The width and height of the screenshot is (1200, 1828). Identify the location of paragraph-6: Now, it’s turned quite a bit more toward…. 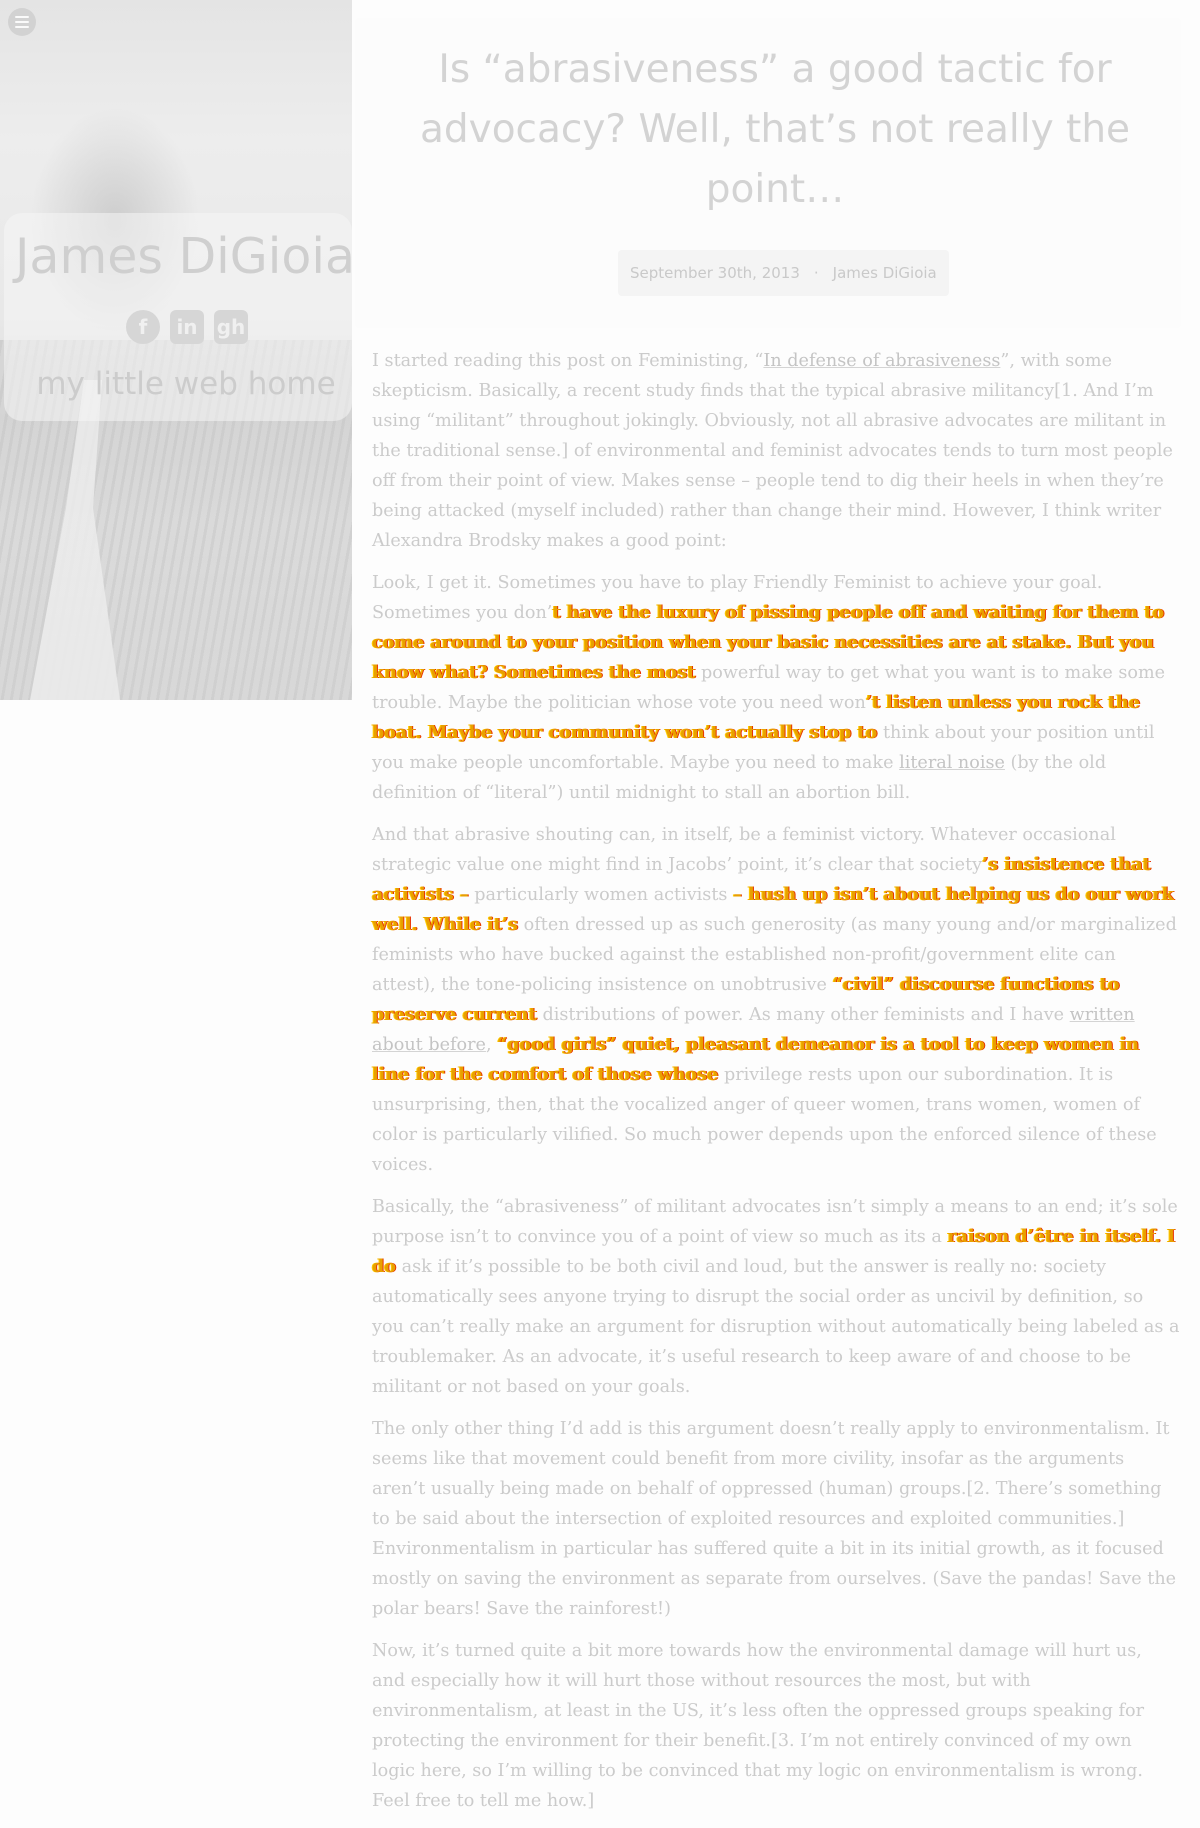
(758, 1726).